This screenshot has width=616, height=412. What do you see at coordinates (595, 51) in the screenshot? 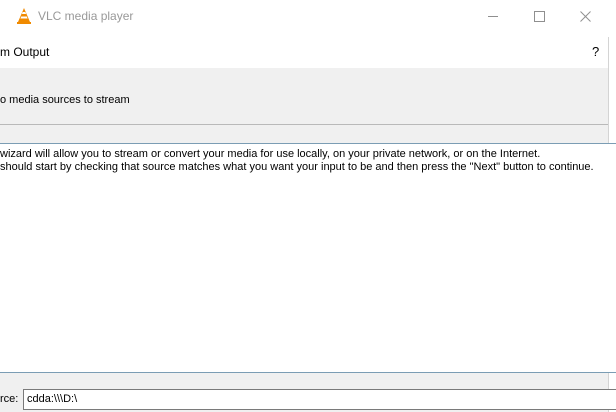
I see `help-icon: ?` at bounding box center [595, 51].